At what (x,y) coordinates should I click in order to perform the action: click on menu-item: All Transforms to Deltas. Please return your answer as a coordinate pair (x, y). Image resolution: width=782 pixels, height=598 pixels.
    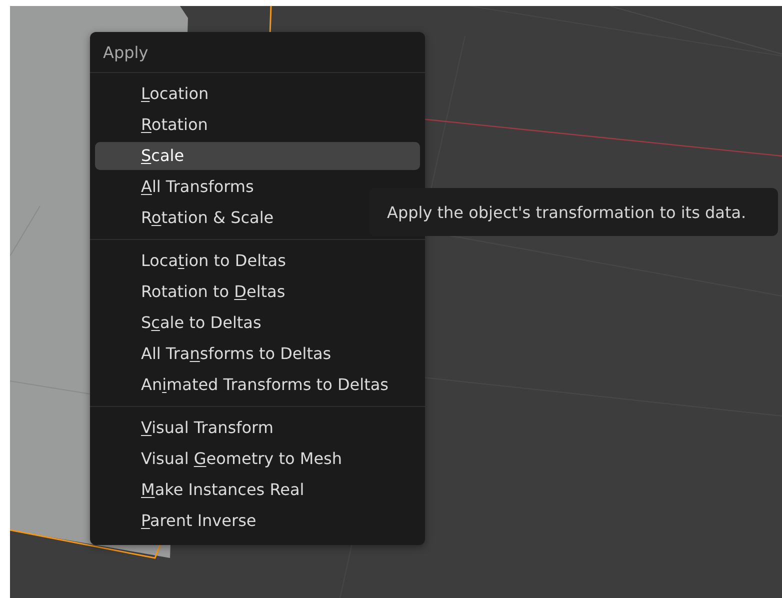
    Looking at the image, I should click on (257, 354).